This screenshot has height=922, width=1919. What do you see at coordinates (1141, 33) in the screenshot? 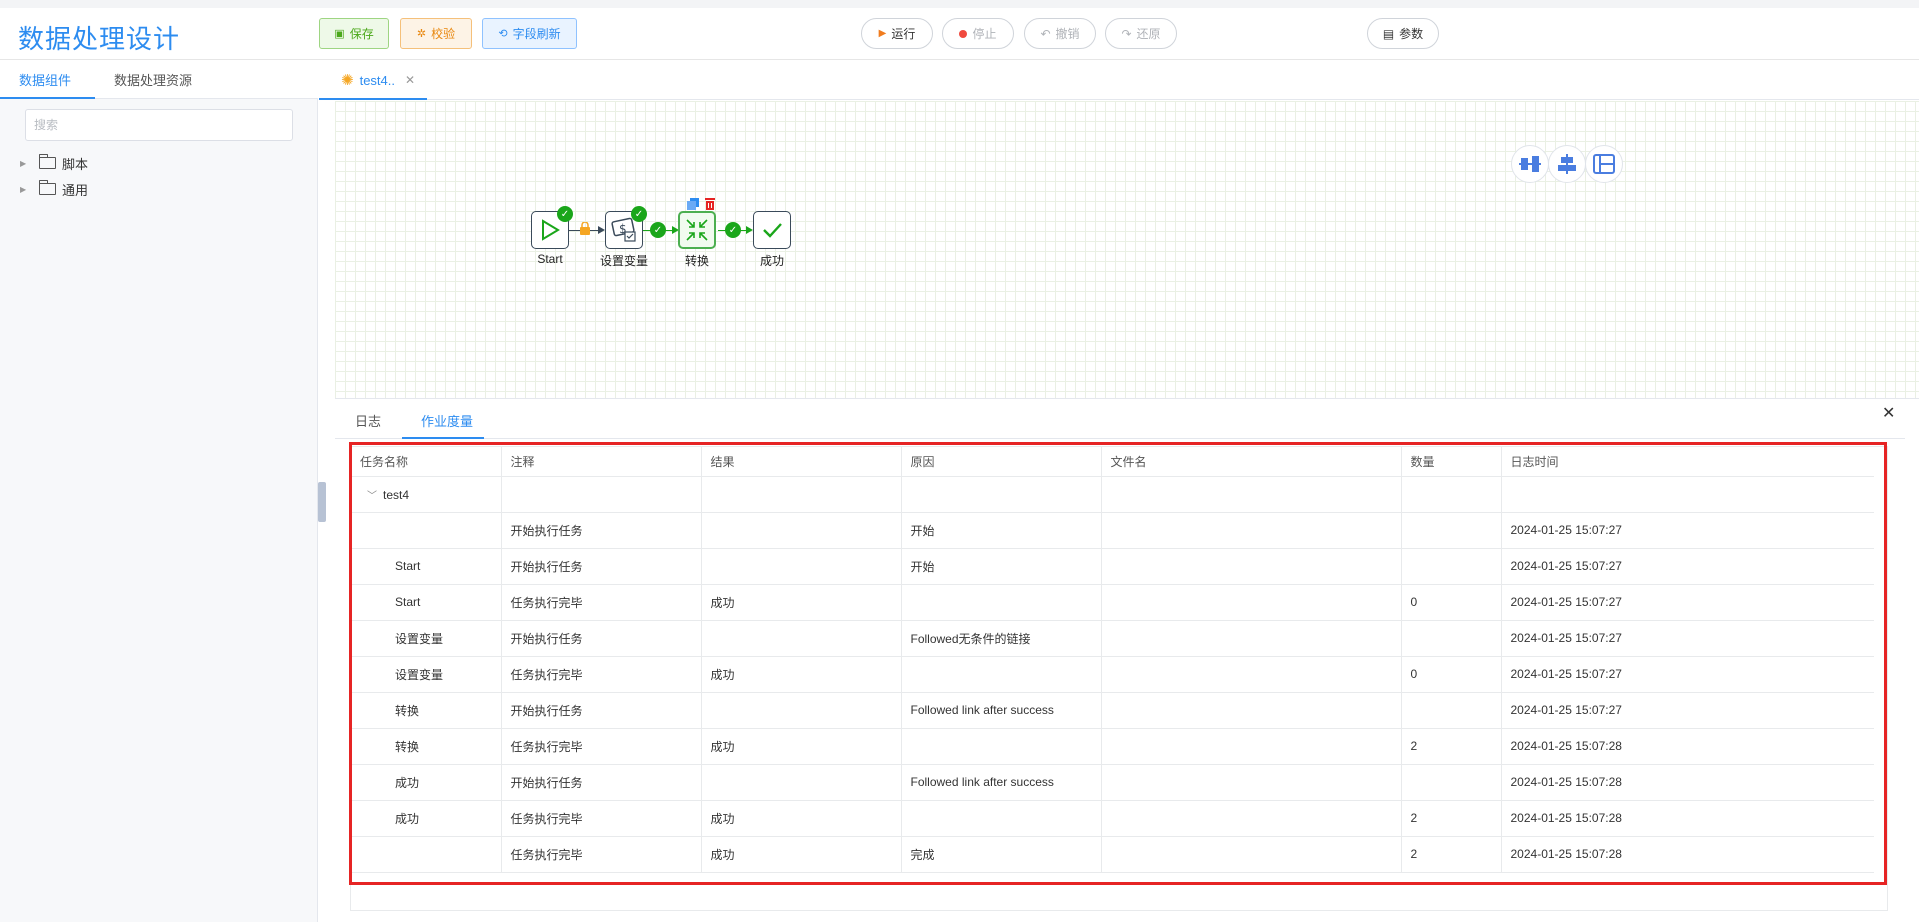
I see `redo-button: ↷ 还原` at bounding box center [1141, 33].